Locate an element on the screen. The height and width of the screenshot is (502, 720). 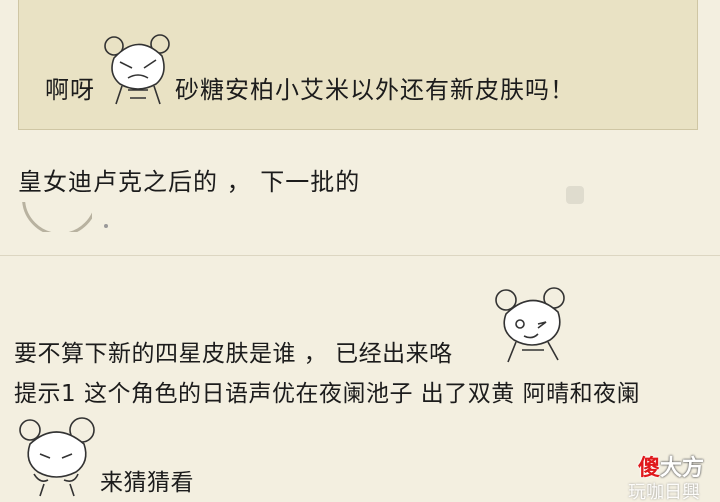
chibi-girl-peek-sticker-icon is located at coordinates (57, 457).